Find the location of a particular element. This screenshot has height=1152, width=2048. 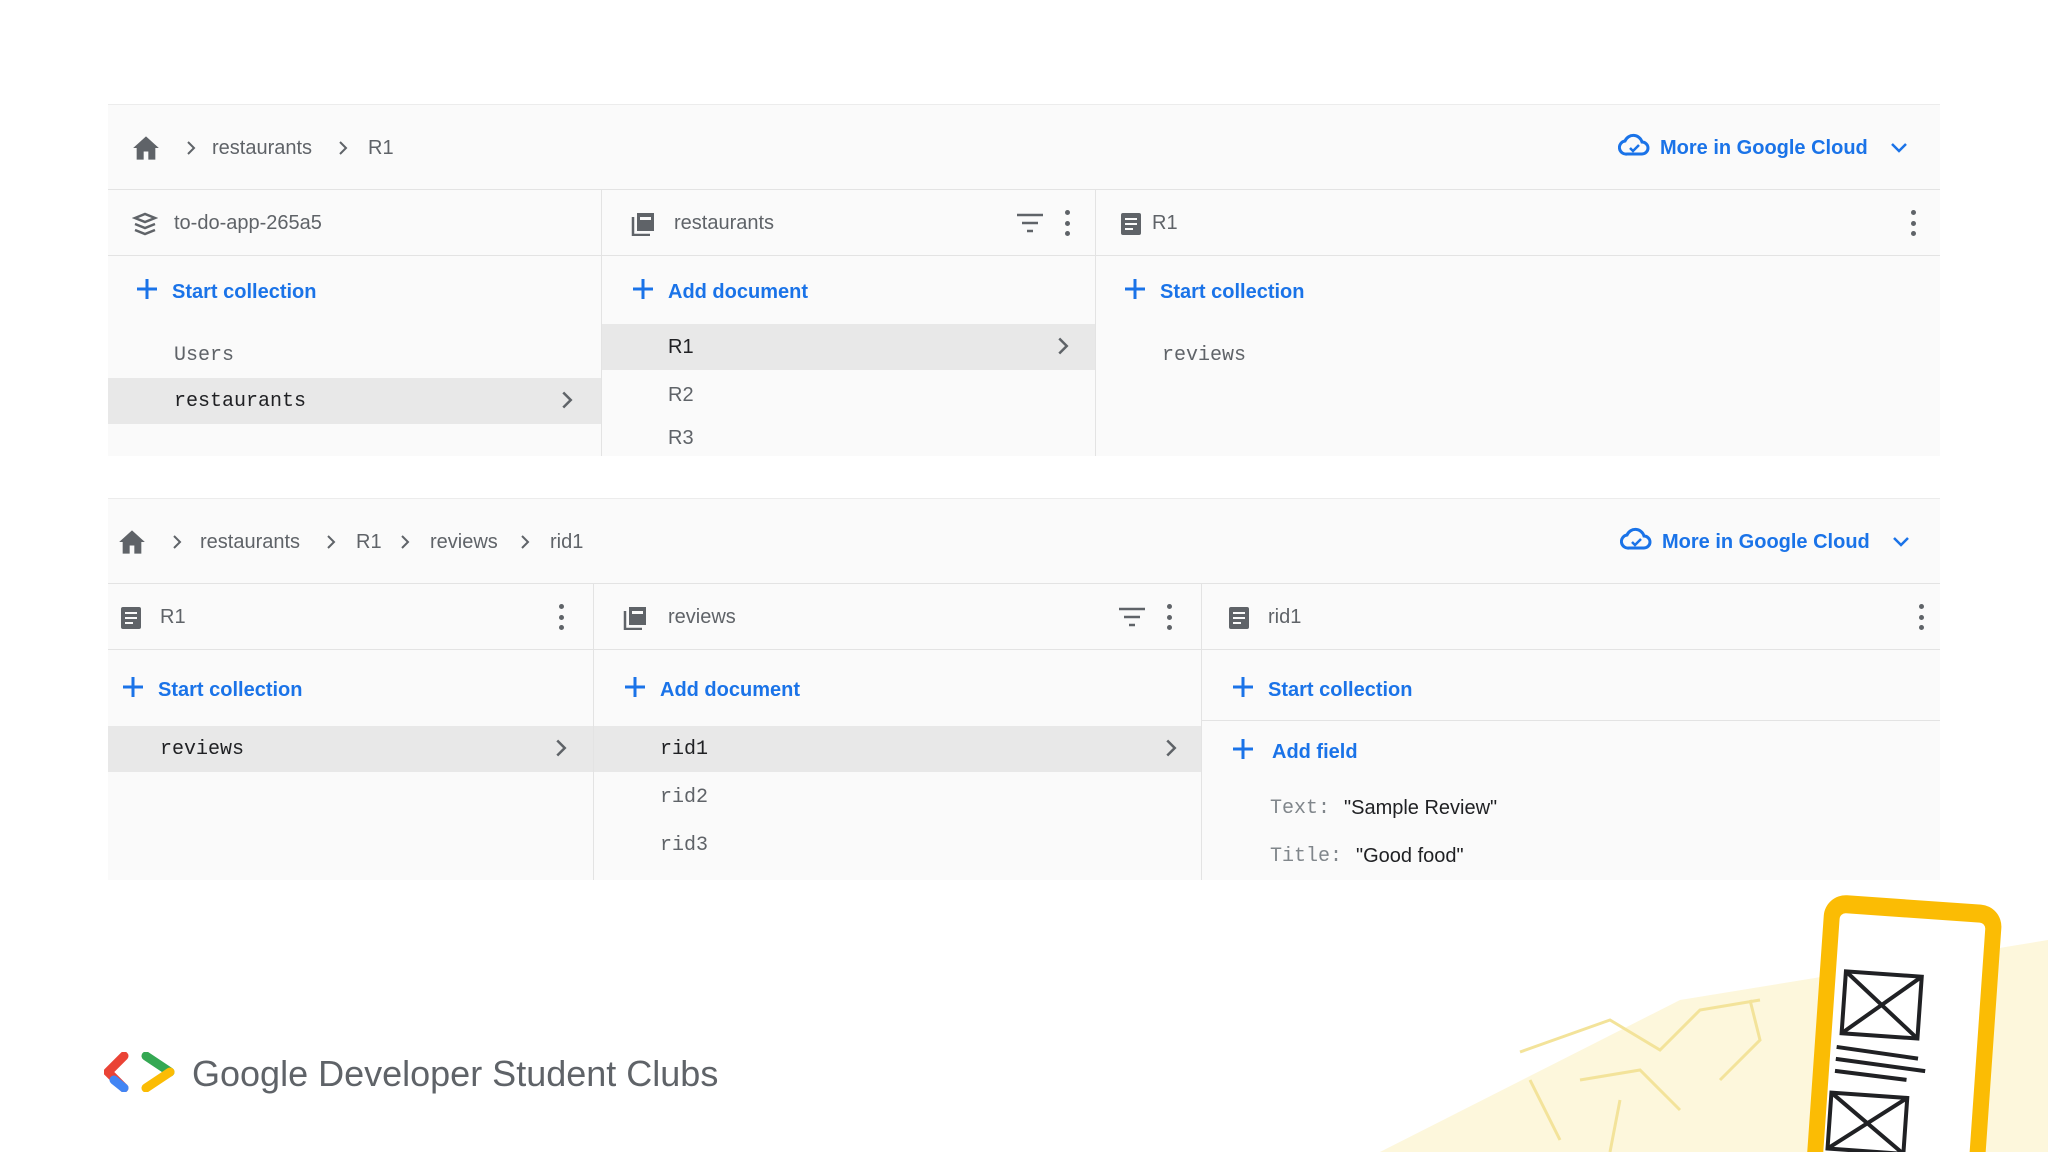

list-item-label: rid3 is located at coordinates (684, 845).